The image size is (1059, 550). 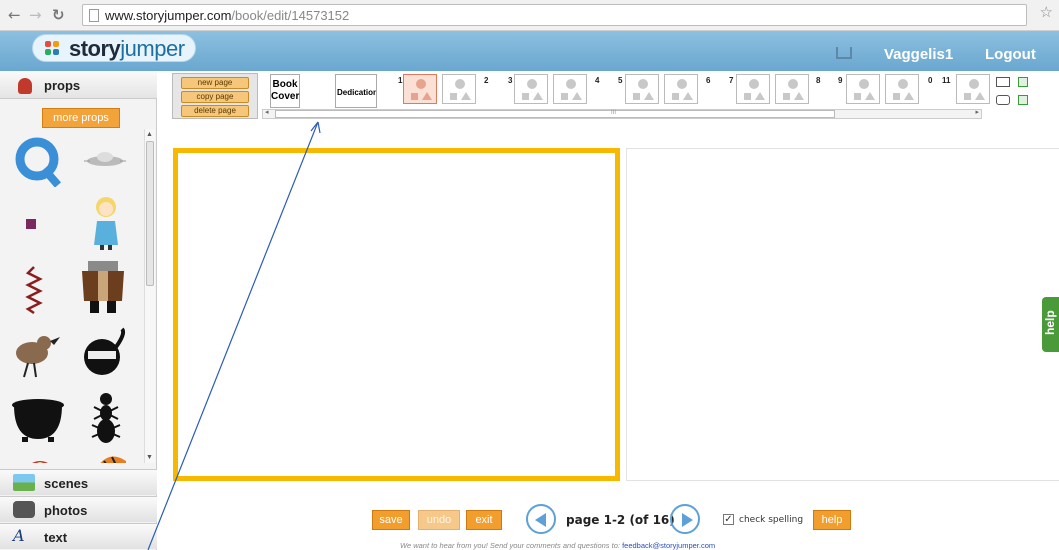 What do you see at coordinates (215, 97) in the screenshot?
I see `copy-page-button: copy page` at bounding box center [215, 97].